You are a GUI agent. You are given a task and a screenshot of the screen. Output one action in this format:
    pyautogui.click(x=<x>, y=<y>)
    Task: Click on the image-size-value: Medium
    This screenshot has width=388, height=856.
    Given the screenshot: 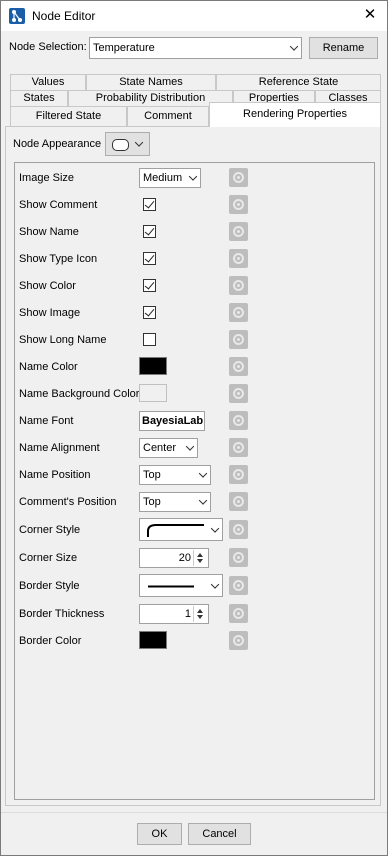 What is the action you would take?
    pyautogui.click(x=163, y=178)
    